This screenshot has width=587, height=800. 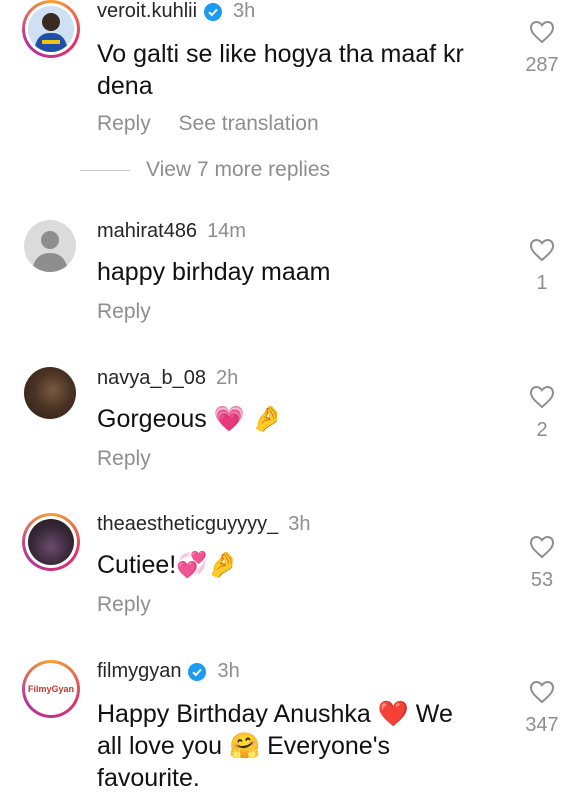 I want to click on comment-text-line: Cutiee!💞🤌, so click(x=168, y=565).